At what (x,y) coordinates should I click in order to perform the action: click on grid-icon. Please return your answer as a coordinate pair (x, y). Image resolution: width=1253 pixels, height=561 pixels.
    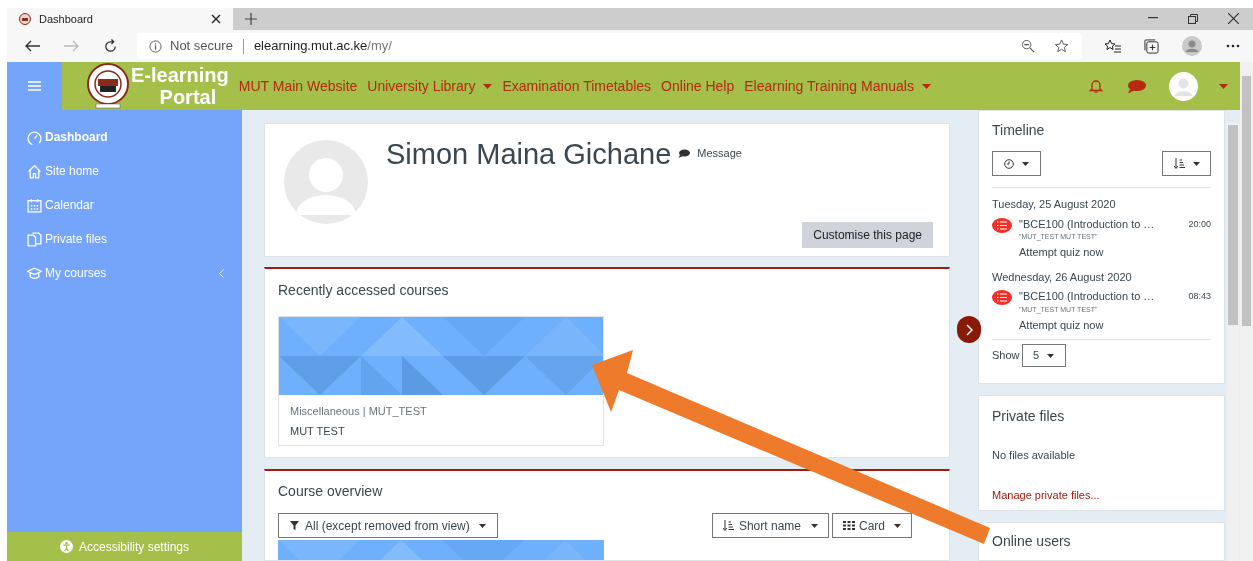
    Looking at the image, I should click on (849, 525).